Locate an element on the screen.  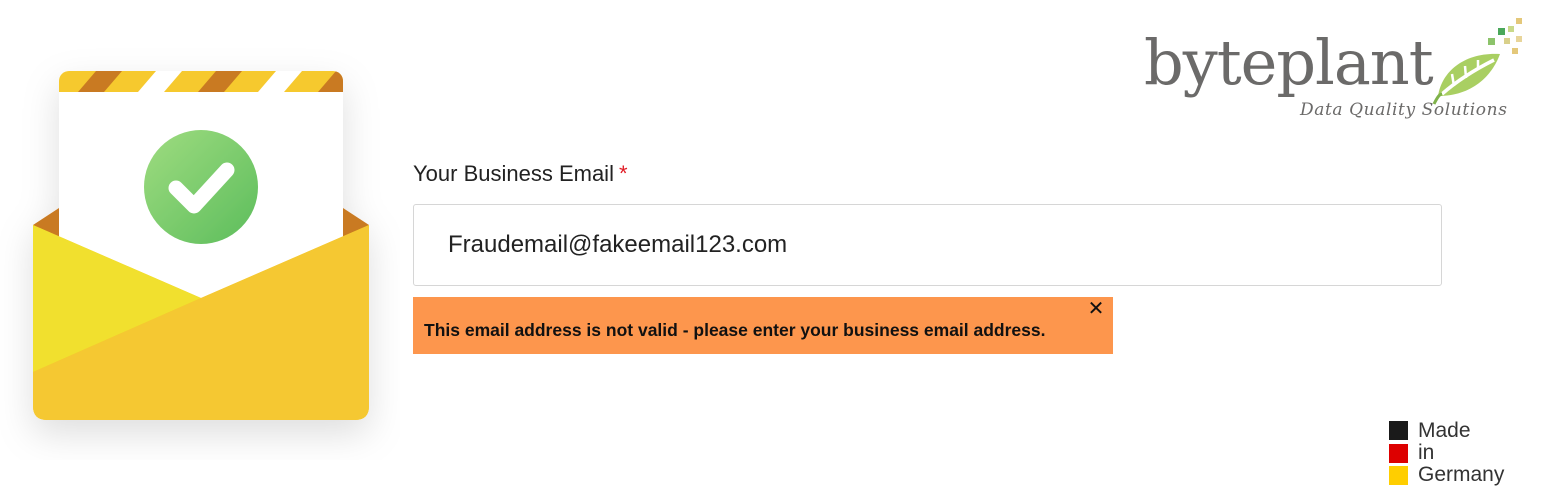
leaf-icon is located at coordinates (1477, 61).